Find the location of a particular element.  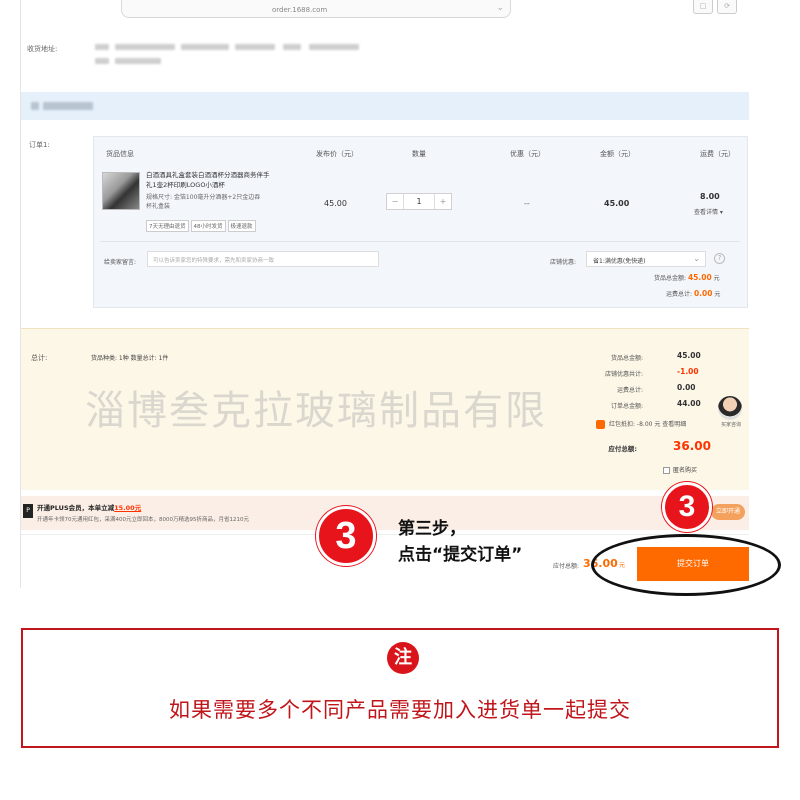

summary-kinds: 货品种类: 1种 数量总计: 1件 is located at coordinates (130, 358).